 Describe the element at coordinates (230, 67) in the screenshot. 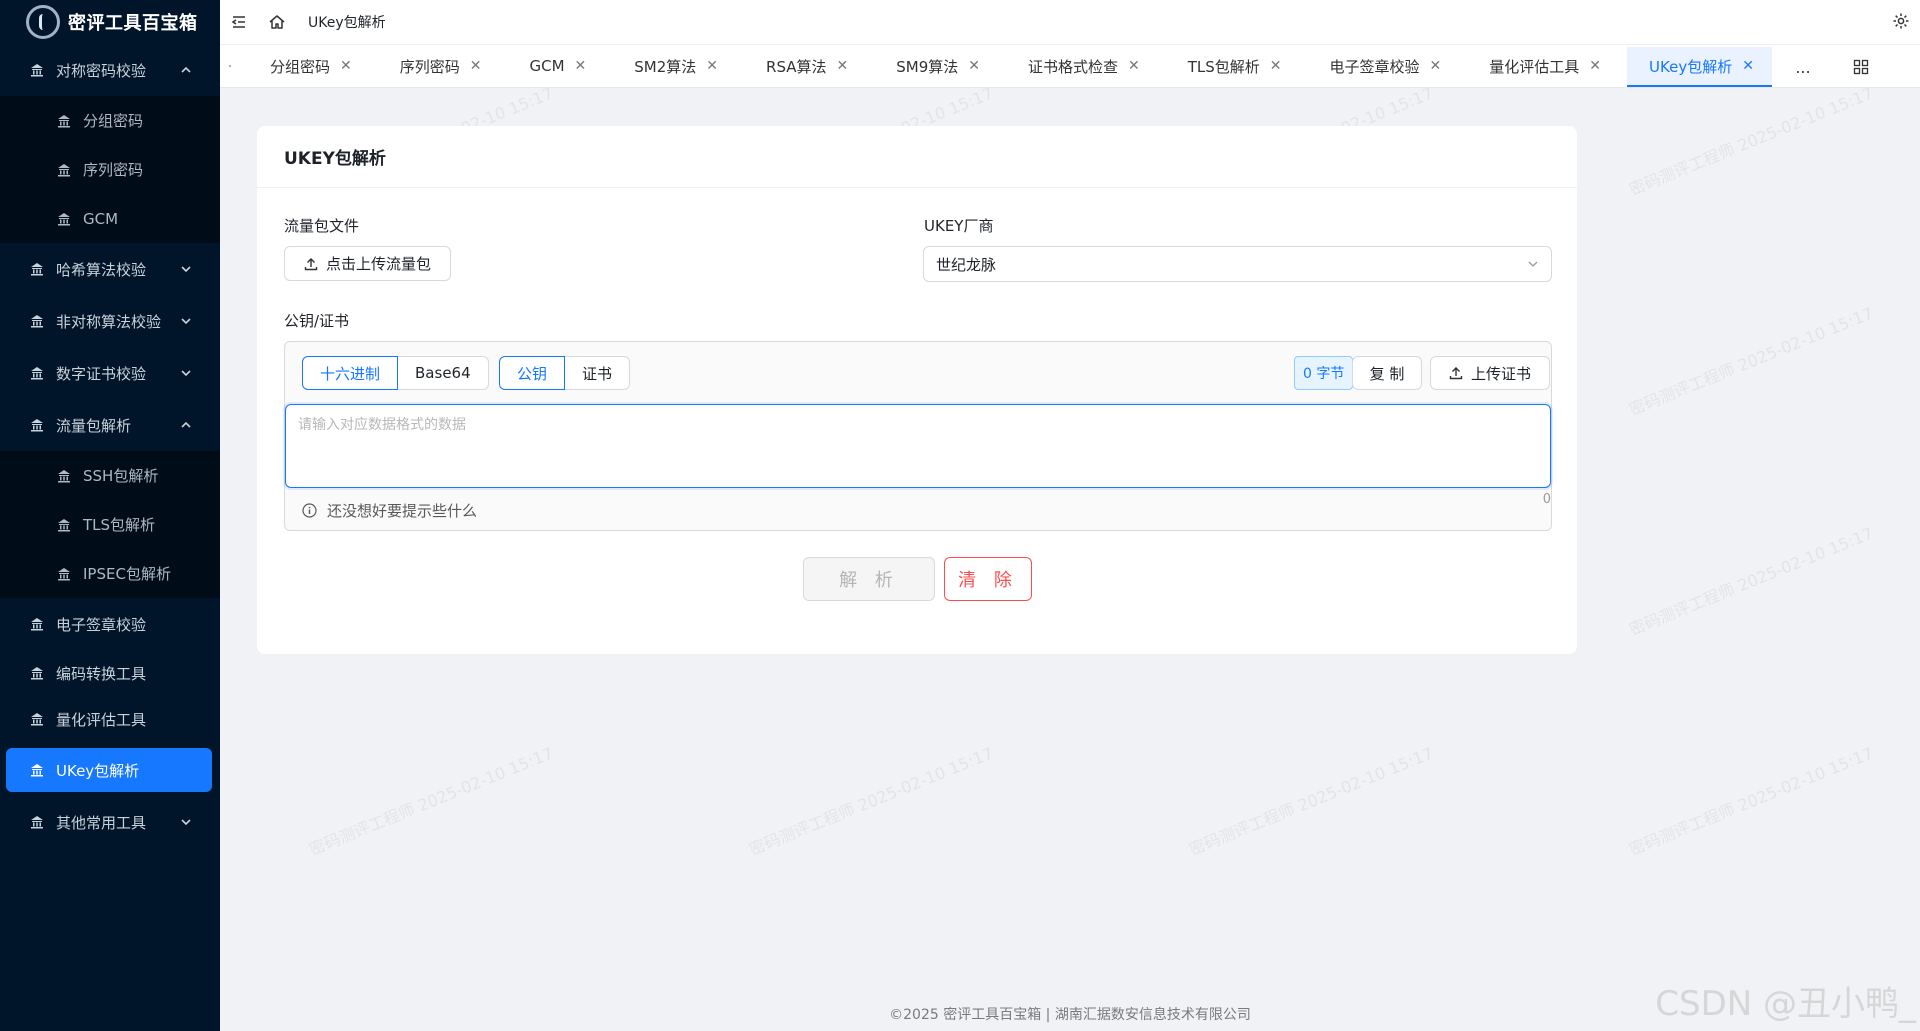

I see `tab-scroll-left: ·` at that location.